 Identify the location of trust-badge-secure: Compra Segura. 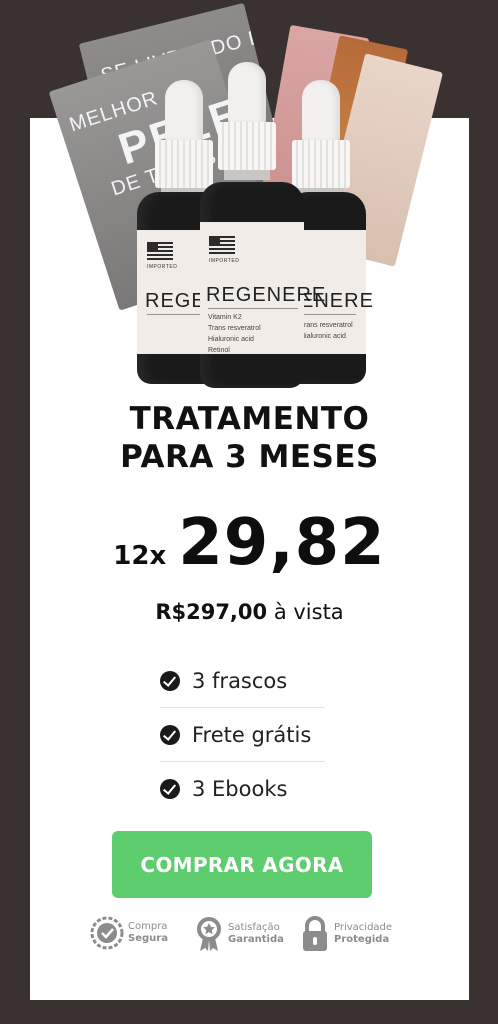
(129, 933).